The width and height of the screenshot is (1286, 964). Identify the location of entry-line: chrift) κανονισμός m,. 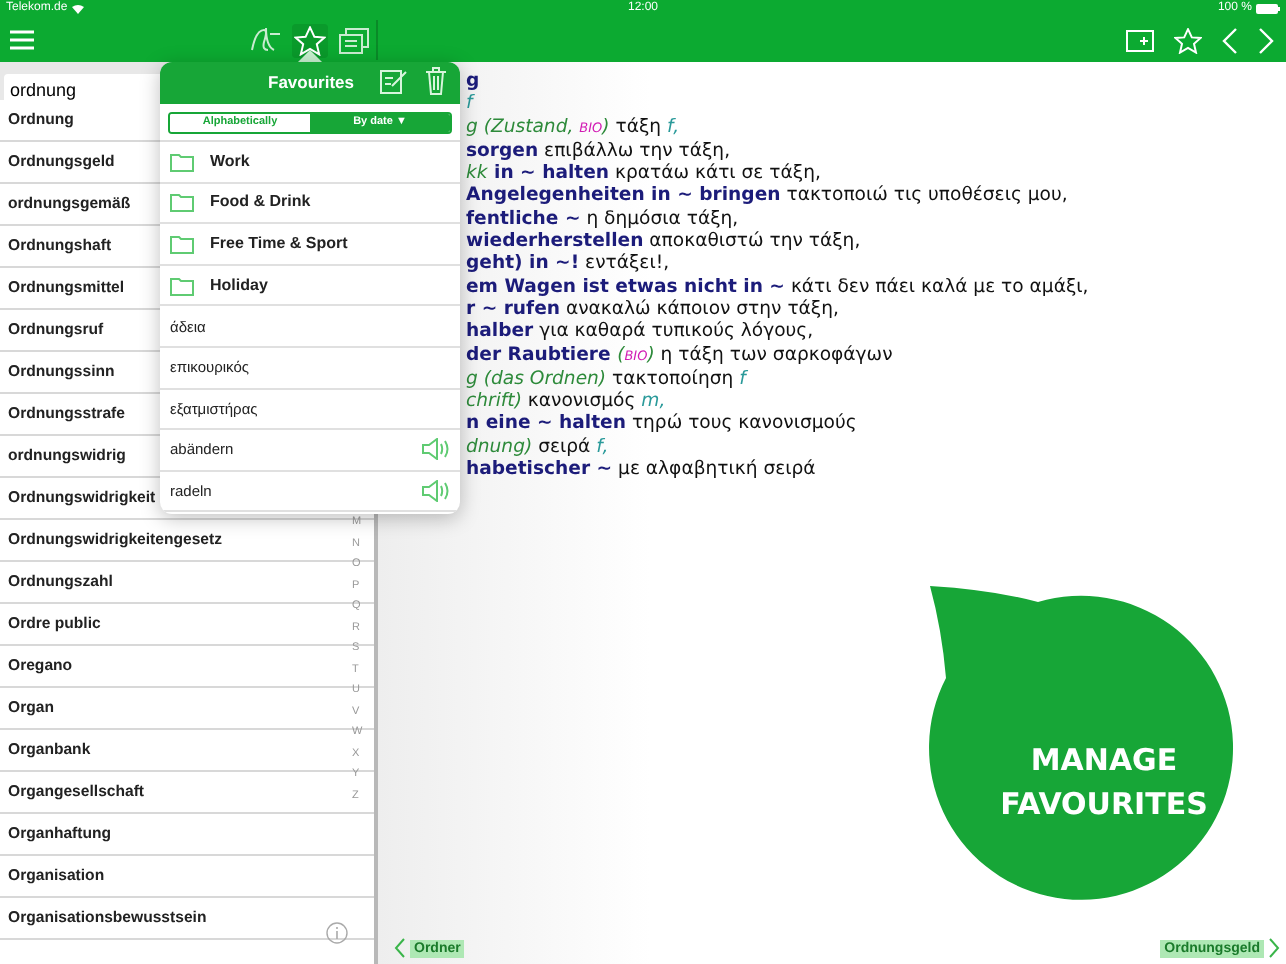
(567, 401).